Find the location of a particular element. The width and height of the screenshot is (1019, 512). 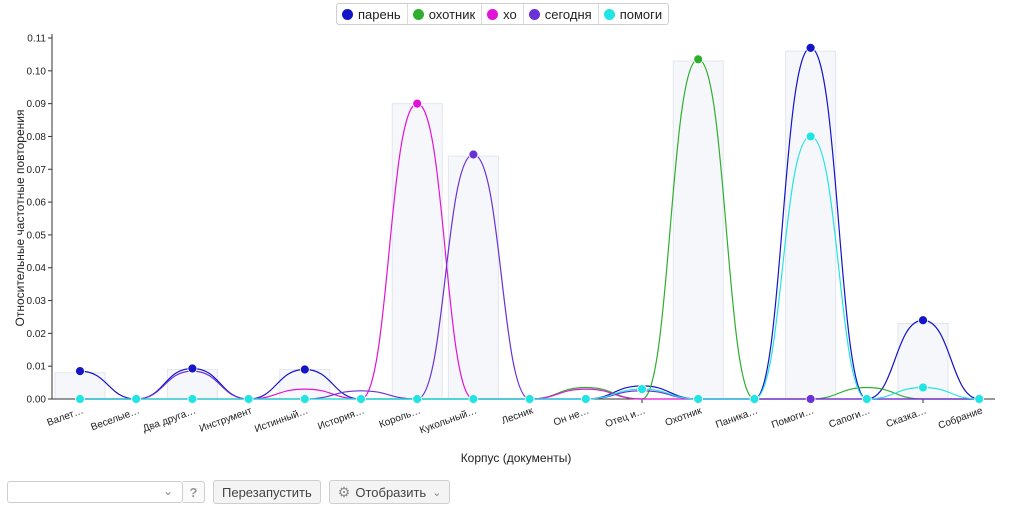

y-tick-label: 0.06 is located at coordinates (37, 203).